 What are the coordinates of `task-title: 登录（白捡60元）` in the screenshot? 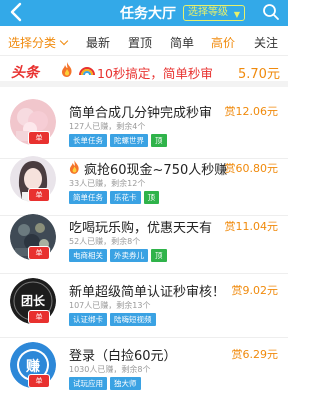 It's located at (123, 356).